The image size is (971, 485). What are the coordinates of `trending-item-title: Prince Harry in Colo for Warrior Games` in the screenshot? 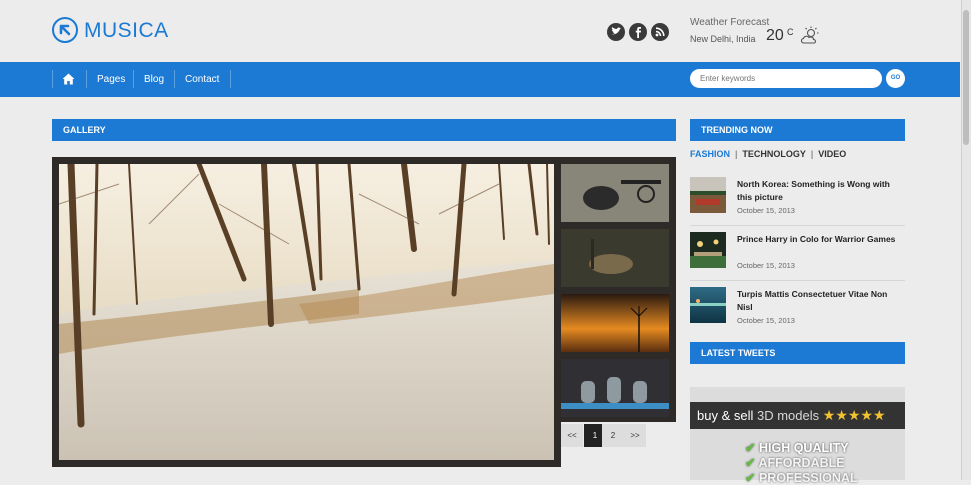 It's located at (820, 239).